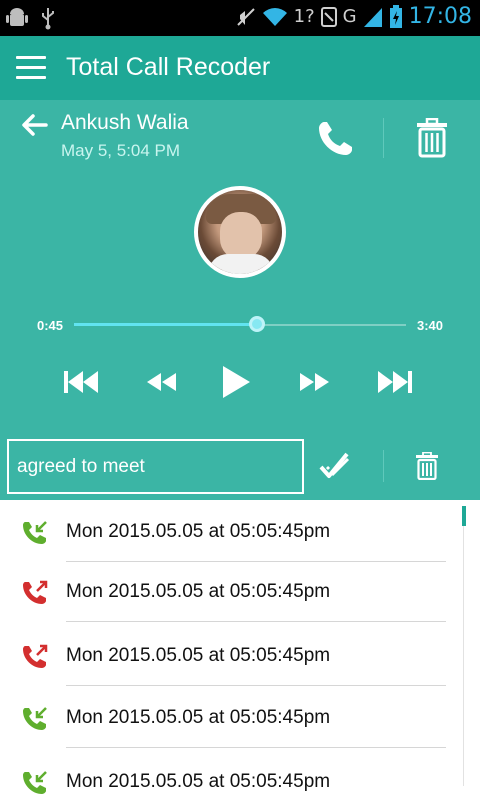 This screenshot has width=480, height=800. Describe the element at coordinates (48, 19) in the screenshot. I see `usb-icon` at that location.